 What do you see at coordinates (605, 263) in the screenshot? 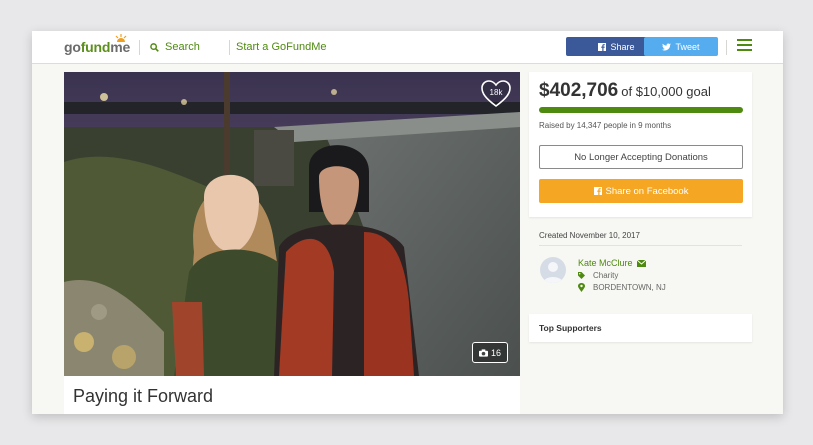
I see `organizer-name: Kate McClure` at bounding box center [605, 263].